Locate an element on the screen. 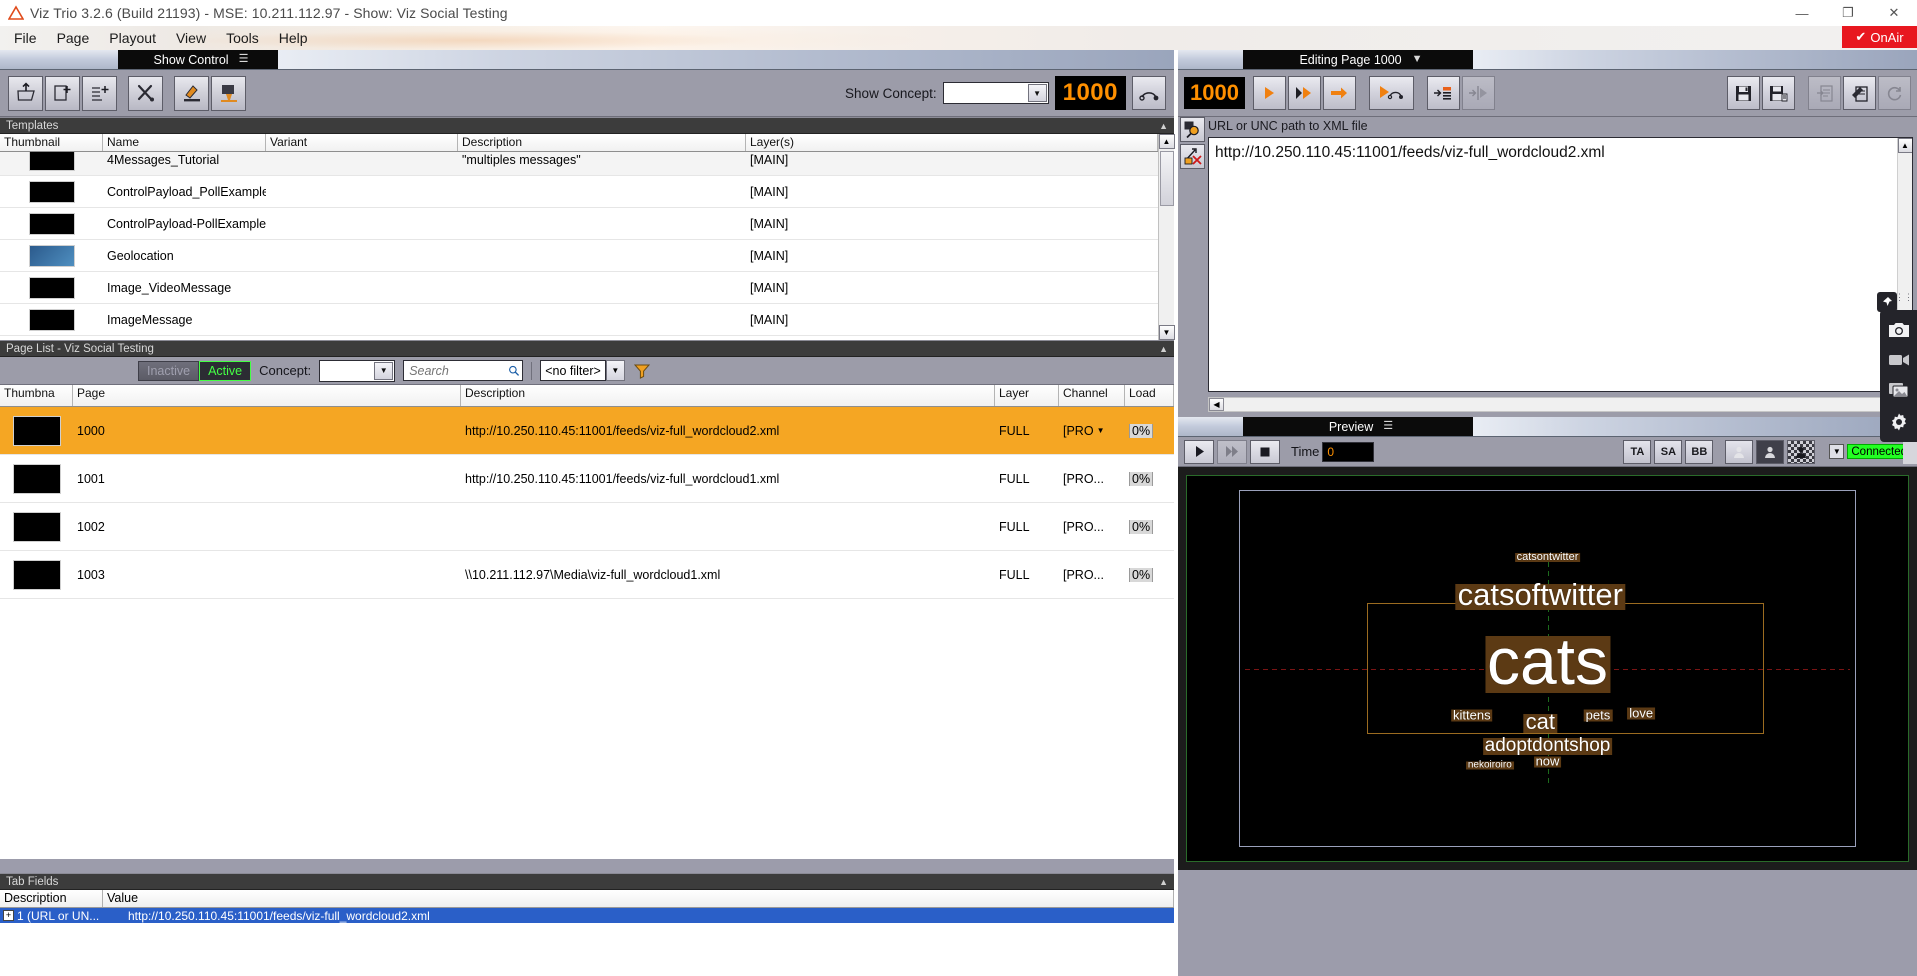 The height and width of the screenshot is (976, 1917). magnifier-page-icon is located at coordinates (1192, 129).